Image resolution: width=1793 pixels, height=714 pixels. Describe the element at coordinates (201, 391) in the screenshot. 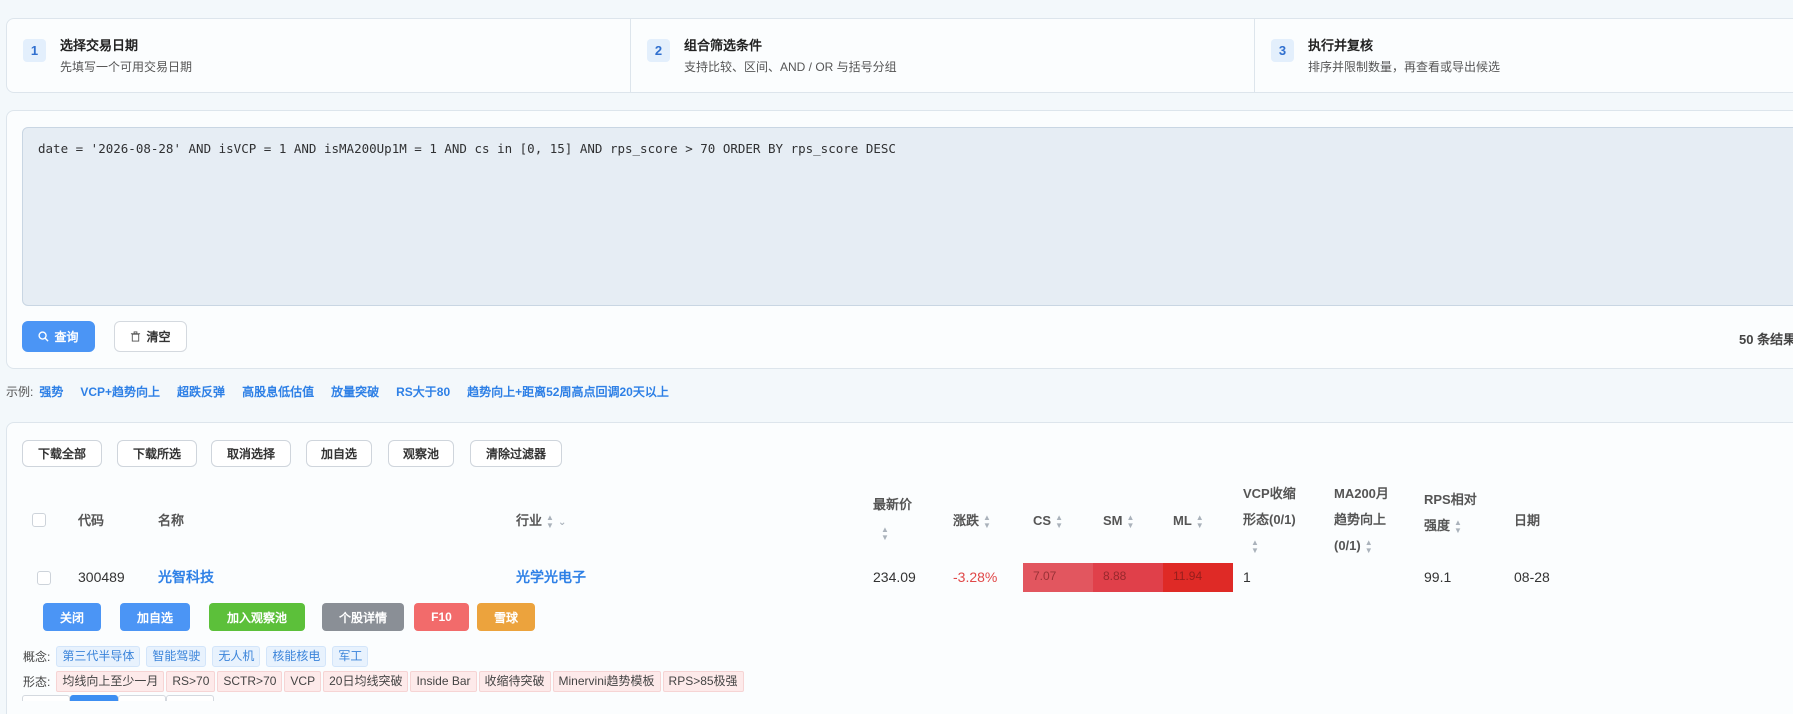

I see `example-oversold-rebound: 超跌反弹` at that location.